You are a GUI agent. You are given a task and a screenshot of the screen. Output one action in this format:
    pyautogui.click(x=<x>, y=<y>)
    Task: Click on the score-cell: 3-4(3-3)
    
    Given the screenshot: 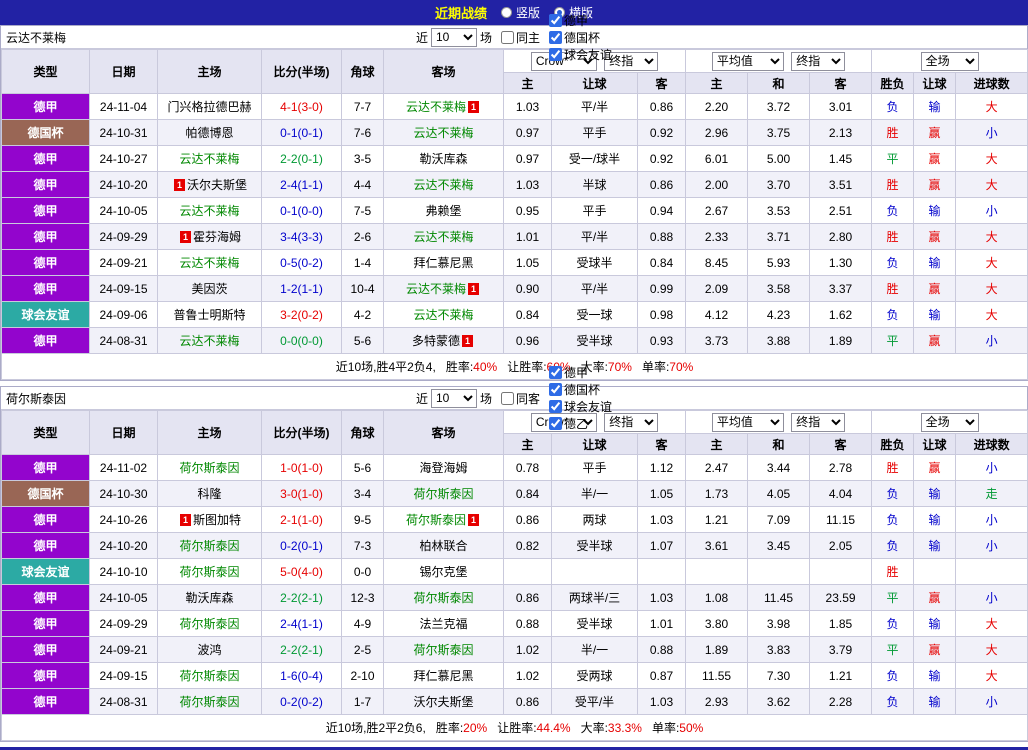 What is the action you would take?
    pyautogui.click(x=301, y=236)
    